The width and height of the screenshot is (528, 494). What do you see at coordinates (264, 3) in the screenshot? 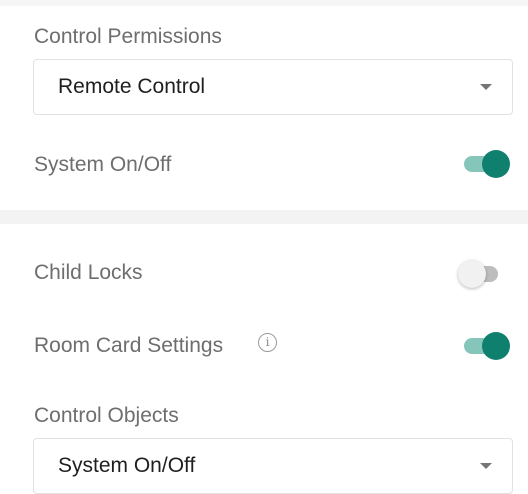
I see `top-edge` at bounding box center [264, 3].